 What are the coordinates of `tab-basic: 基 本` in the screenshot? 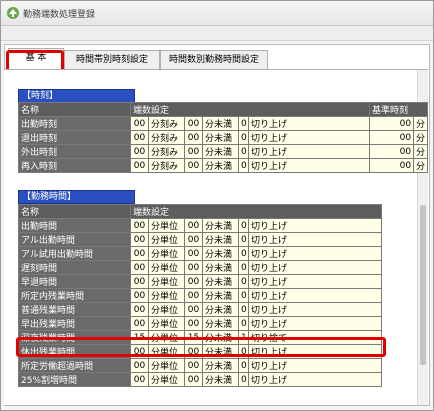 It's located at (36, 58).